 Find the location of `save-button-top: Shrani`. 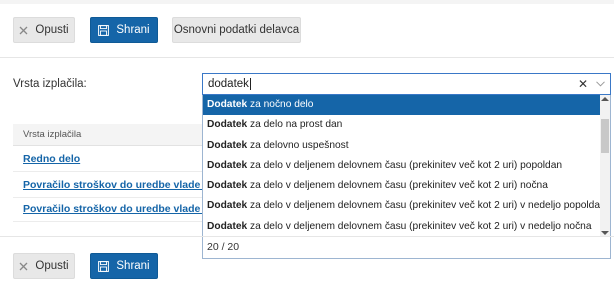

save-button-top: Shrani is located at coordinates (124, 30).